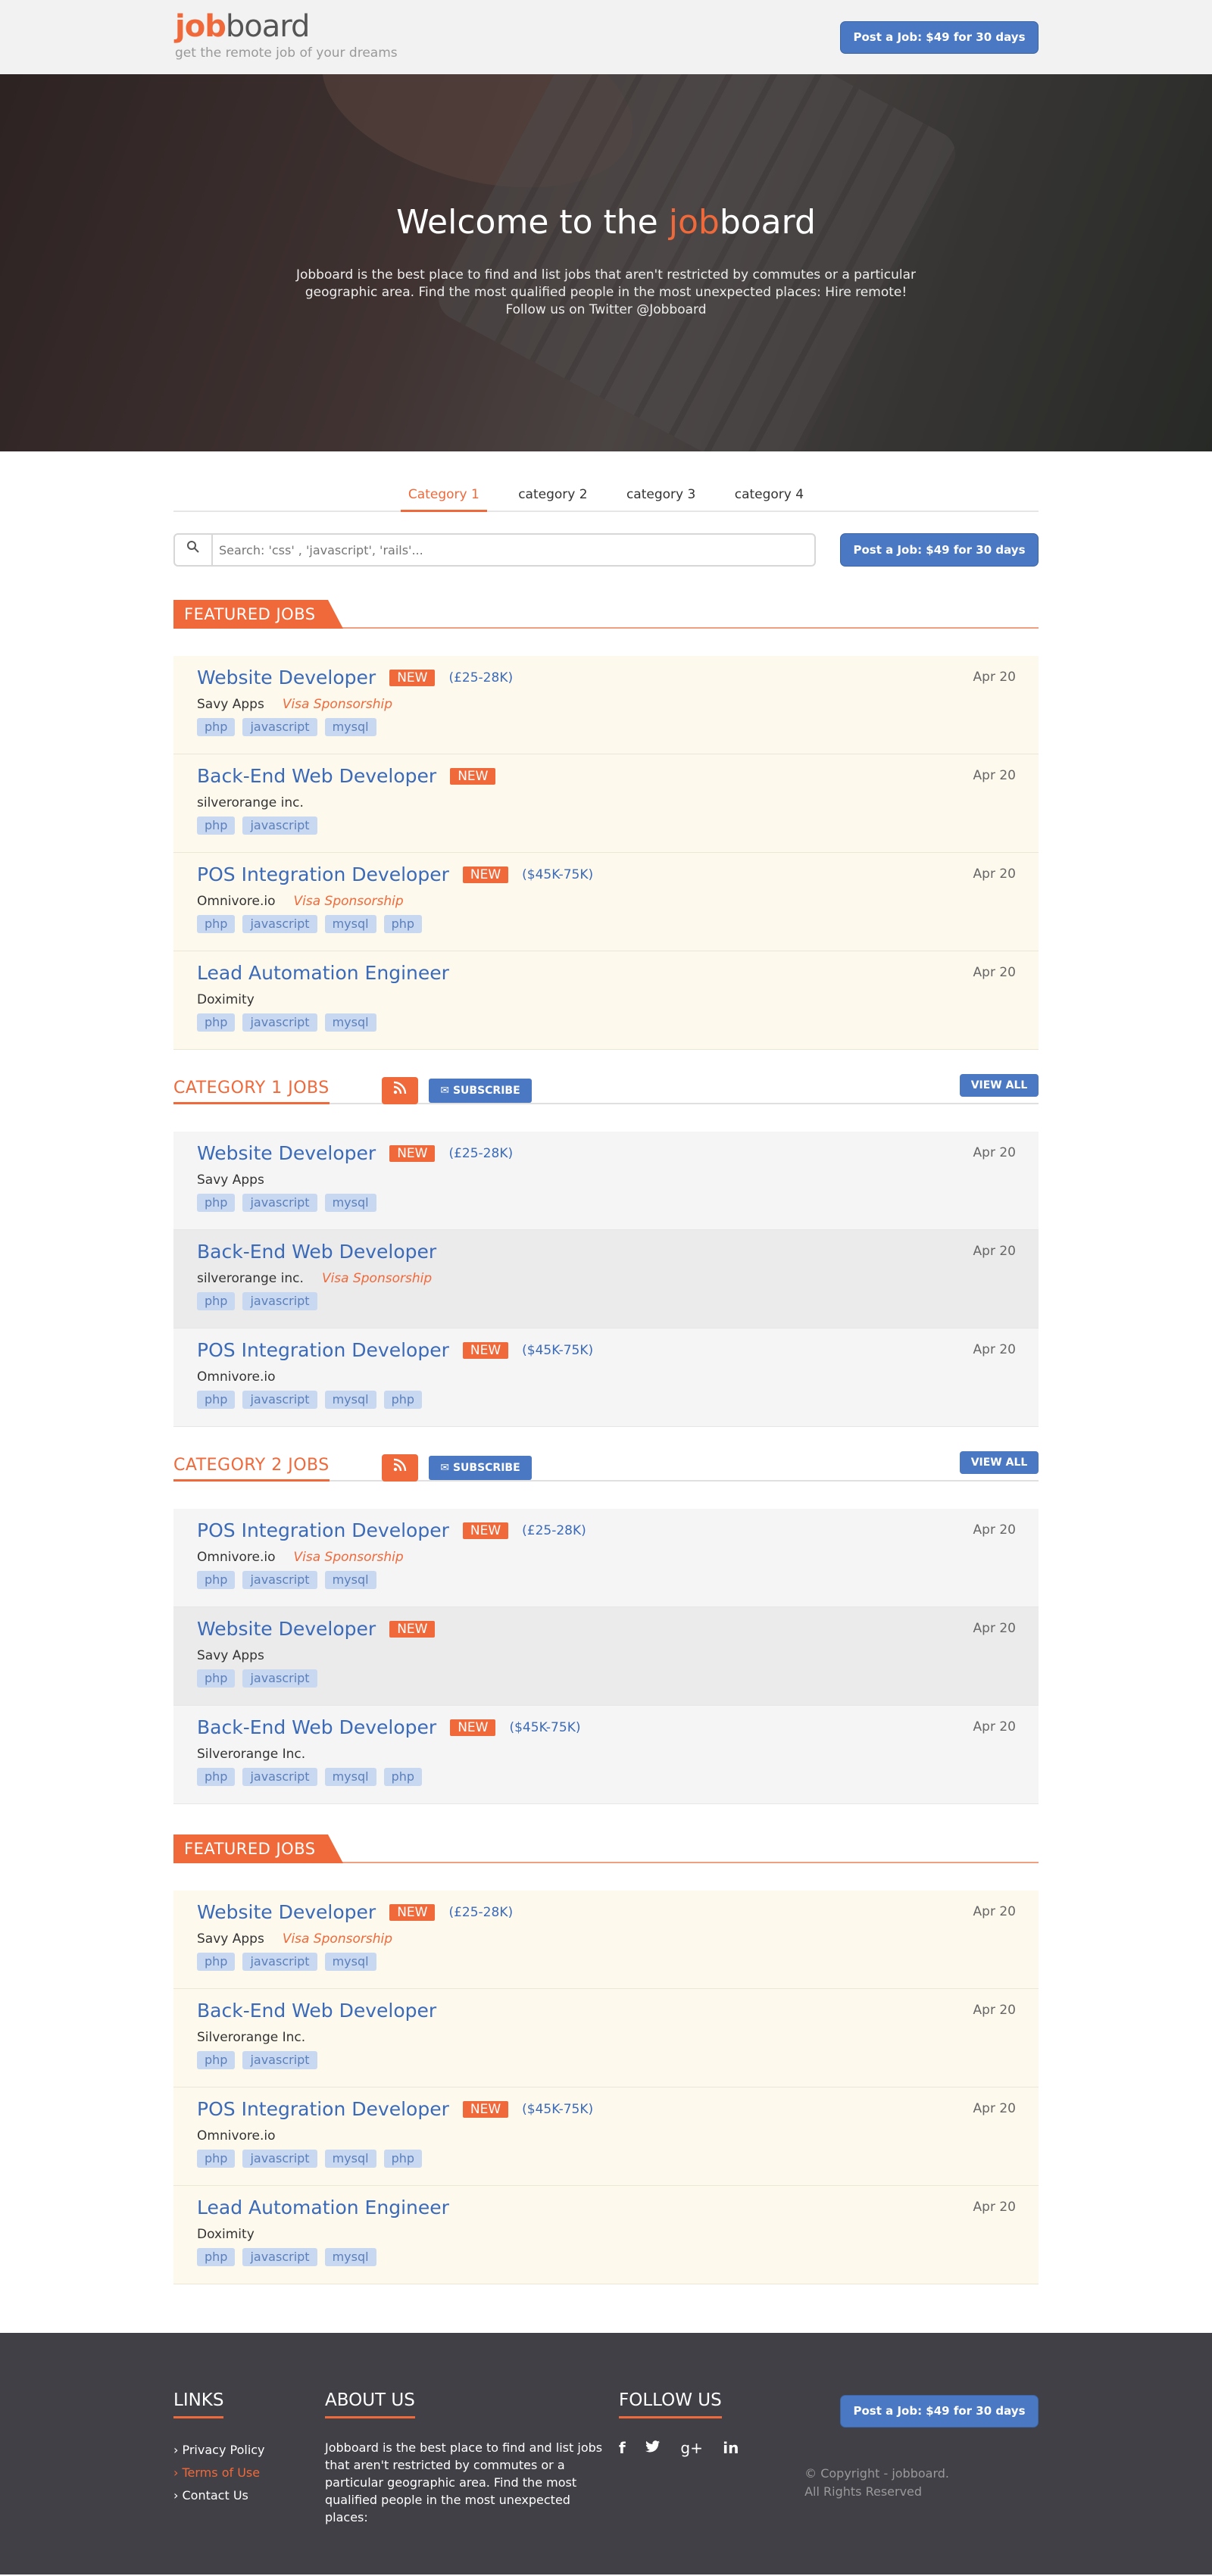 This screenshot has width=1212, height=2576. Describe the element at coordinates (510, 549) in the screenshot. I see `search-input` at that location.